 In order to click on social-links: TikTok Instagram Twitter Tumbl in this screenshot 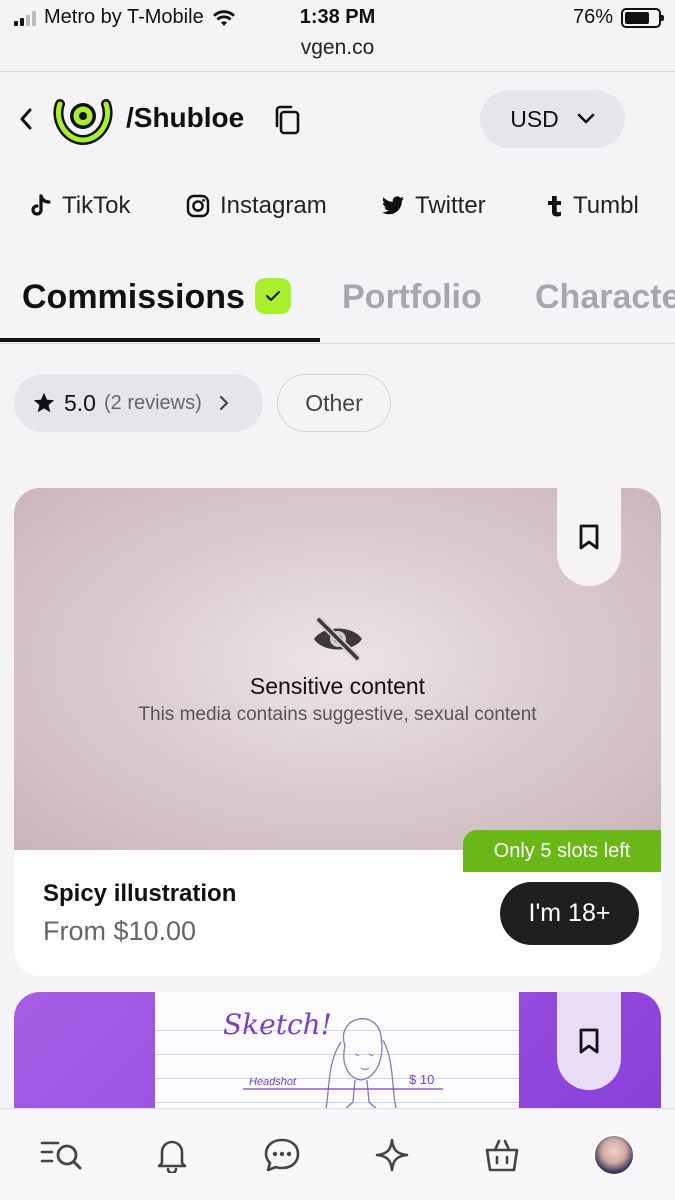, I will do `click(337, 214)`.